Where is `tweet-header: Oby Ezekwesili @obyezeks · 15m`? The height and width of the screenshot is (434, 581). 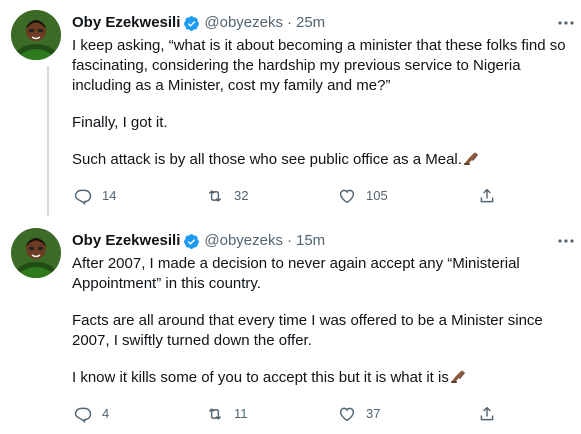
tweet-header: Oby Ezekwesili @obyezeks · 15m is located at coordinates (198, 241).